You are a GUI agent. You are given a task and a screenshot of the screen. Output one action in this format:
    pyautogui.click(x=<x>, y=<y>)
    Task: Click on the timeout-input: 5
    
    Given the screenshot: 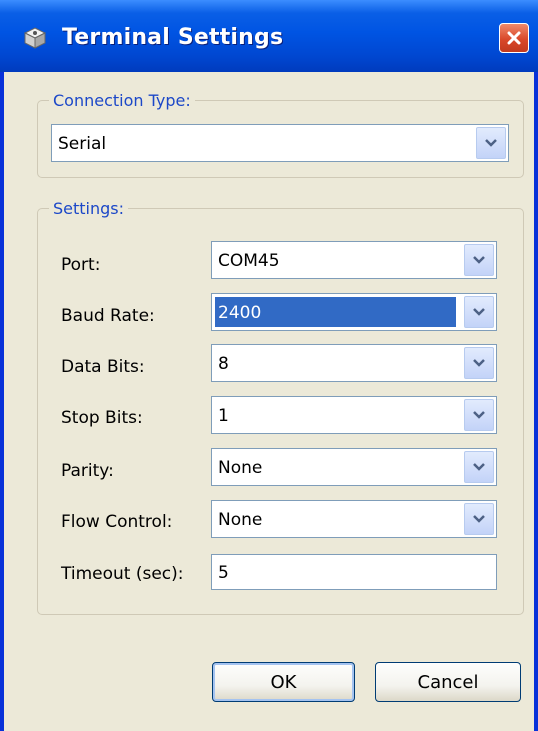 What is the action you would take?
    pyautogui.click(x=354, y=572)
    